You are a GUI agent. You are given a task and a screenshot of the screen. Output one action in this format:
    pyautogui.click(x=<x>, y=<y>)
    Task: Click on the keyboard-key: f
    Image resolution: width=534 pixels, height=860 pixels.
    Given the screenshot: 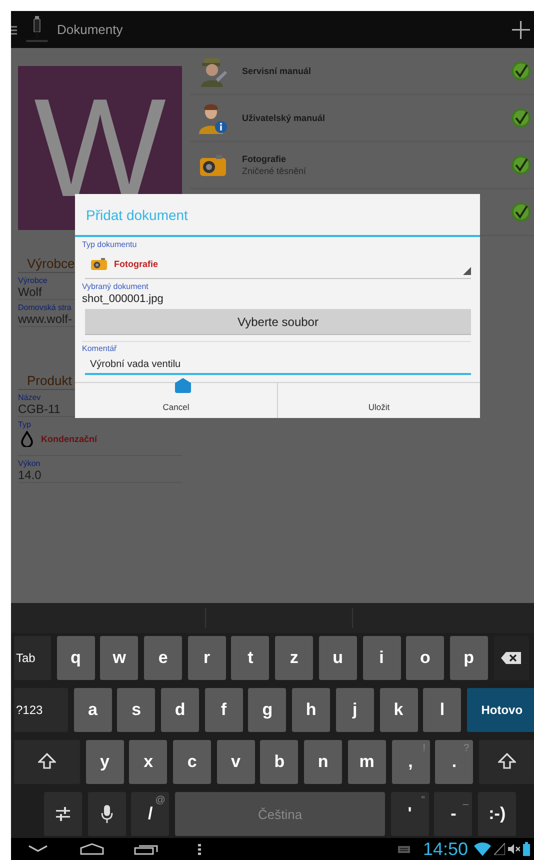 What is the action you would take?
    pyautogui.click(x=223, y=710)
    